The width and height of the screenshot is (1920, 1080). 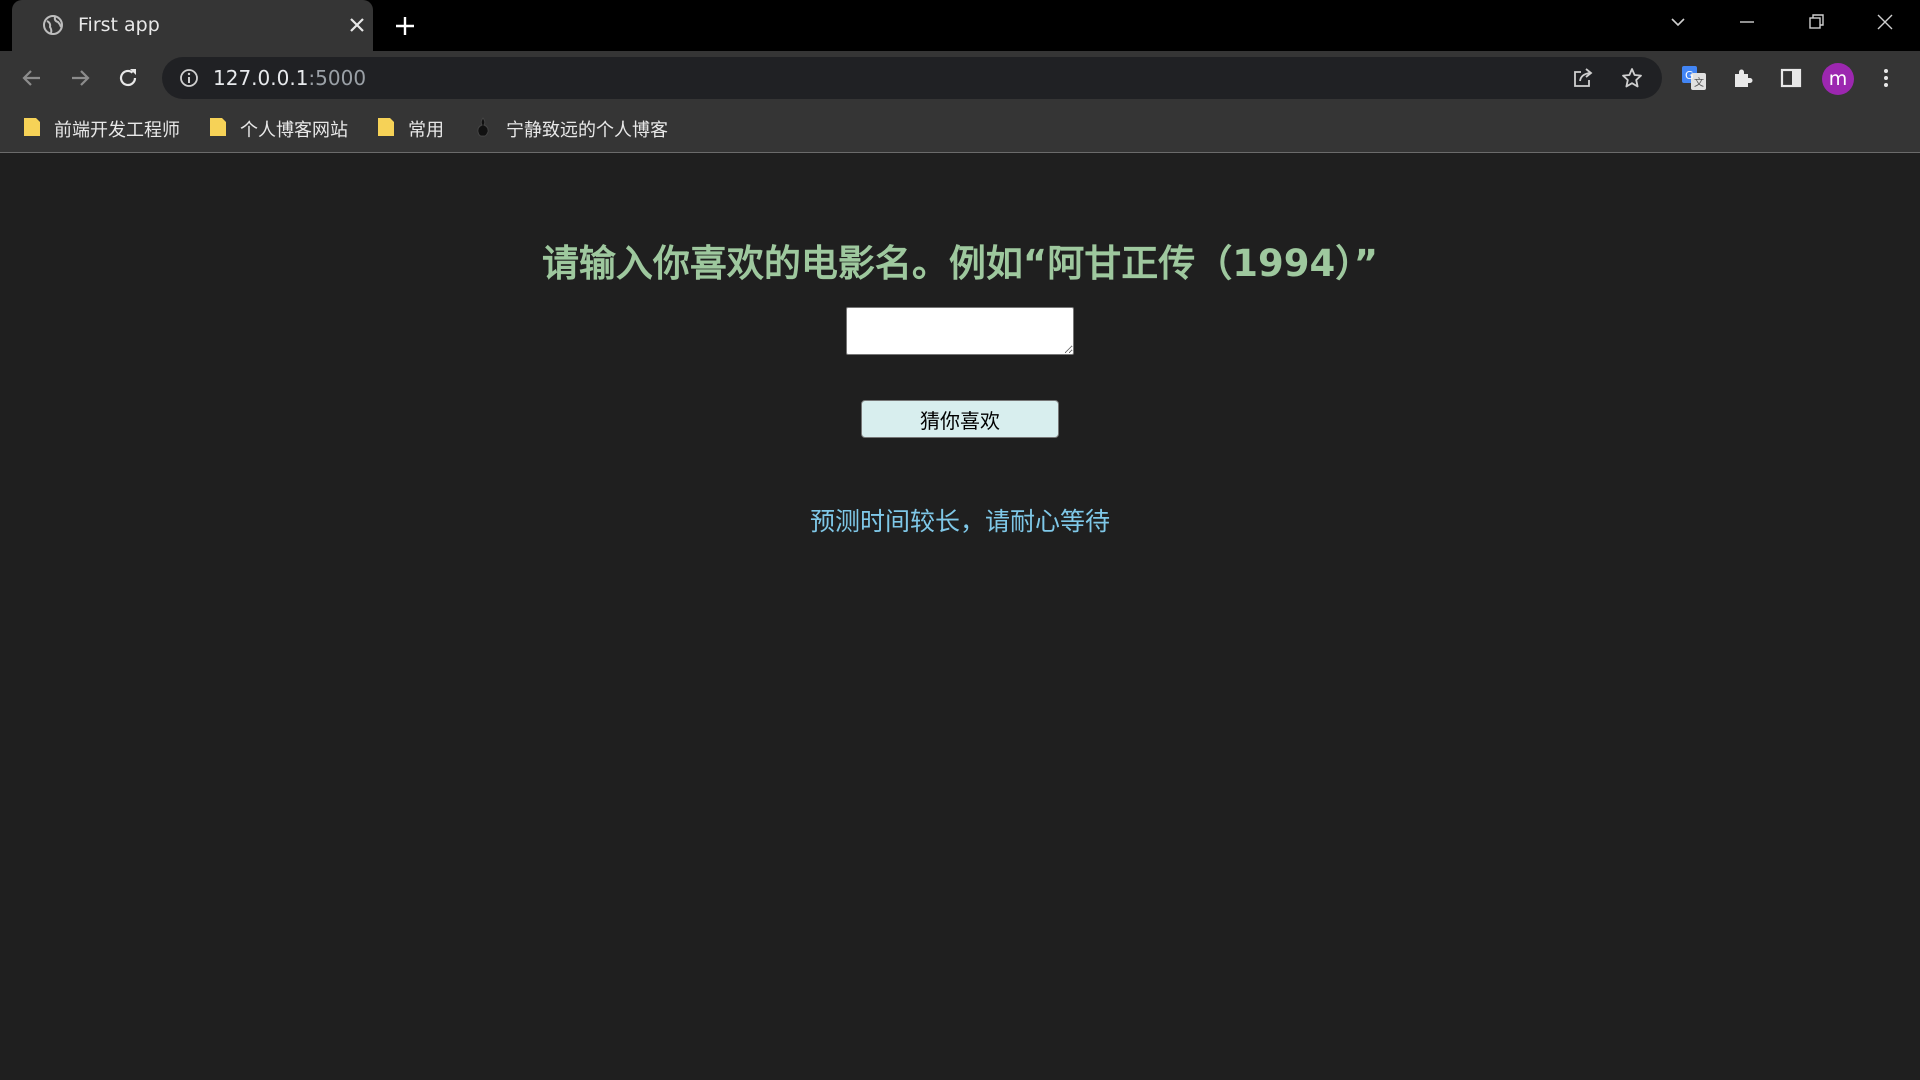 I want to click on url-host: 127.0.0.1, so click(x=261, y=78).